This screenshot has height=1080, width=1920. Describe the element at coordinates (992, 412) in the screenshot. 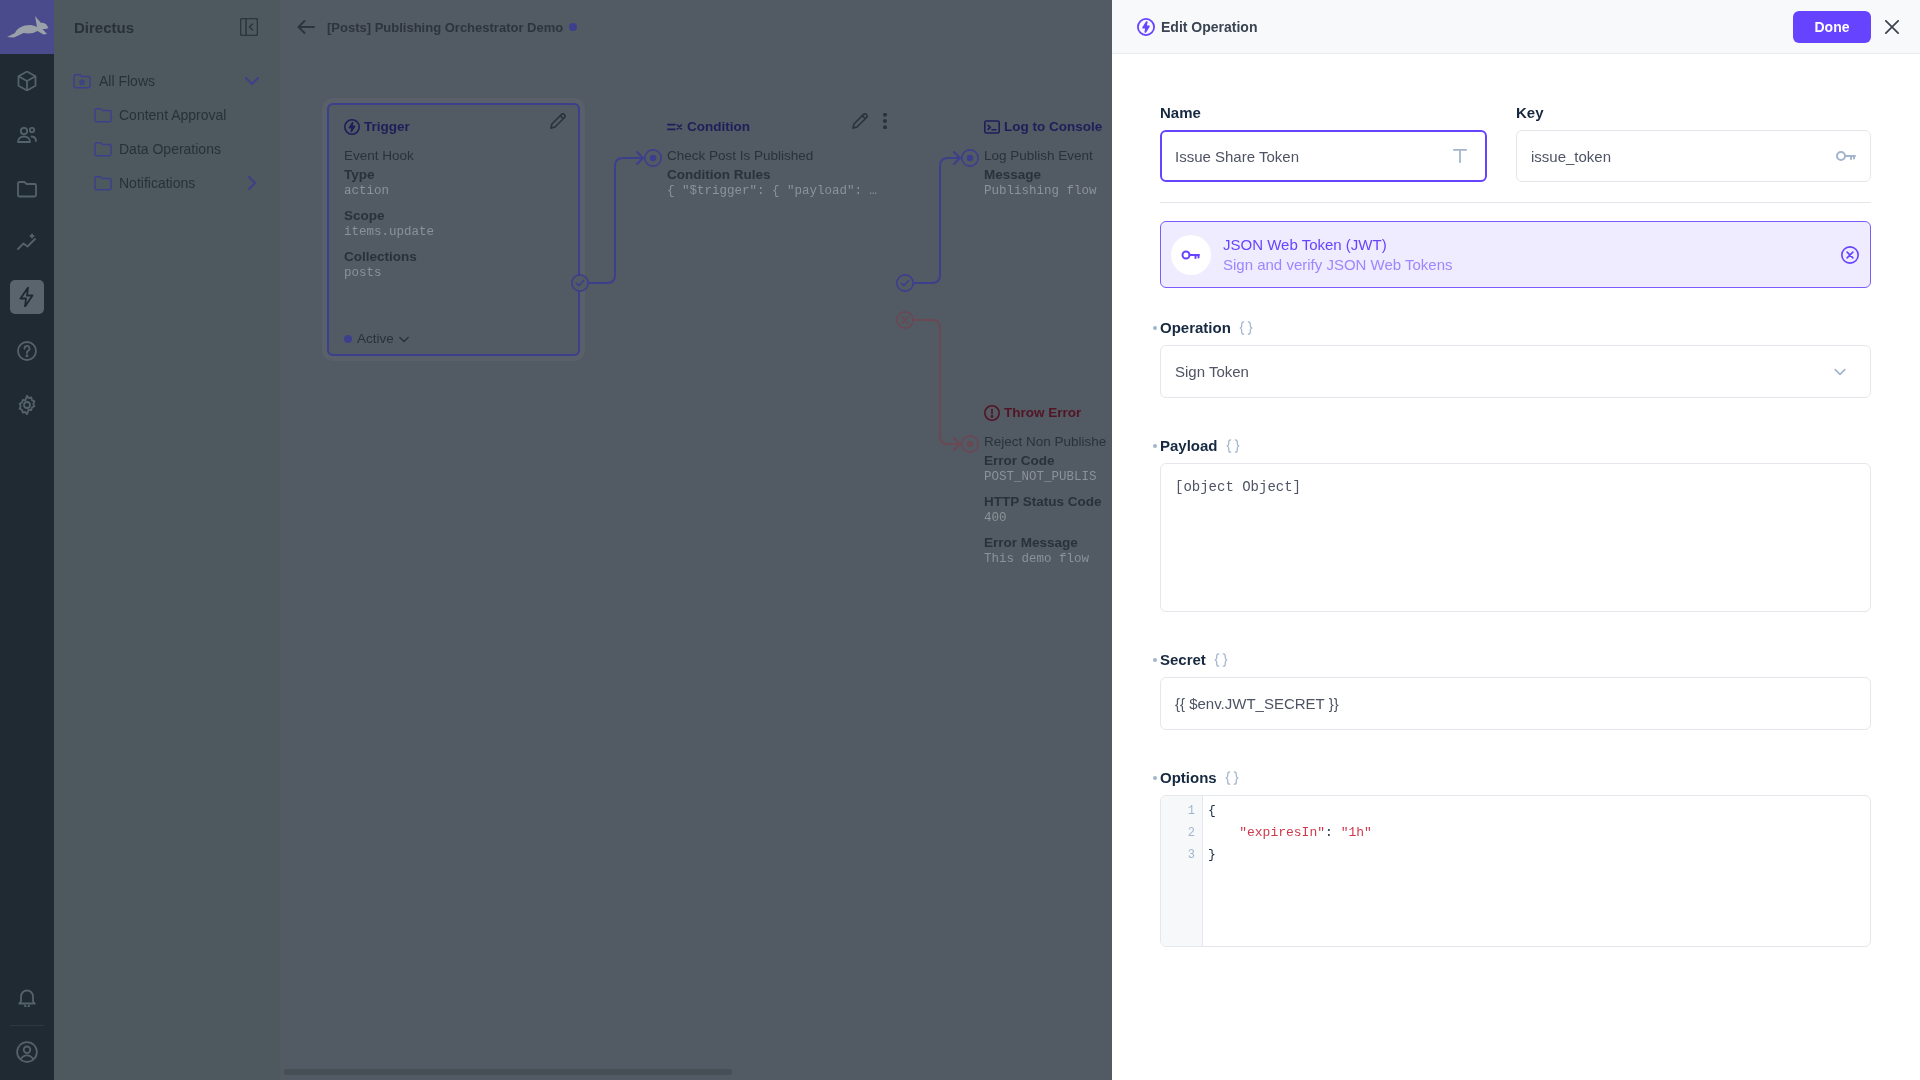

I see `alert-circle-icon` at that location.